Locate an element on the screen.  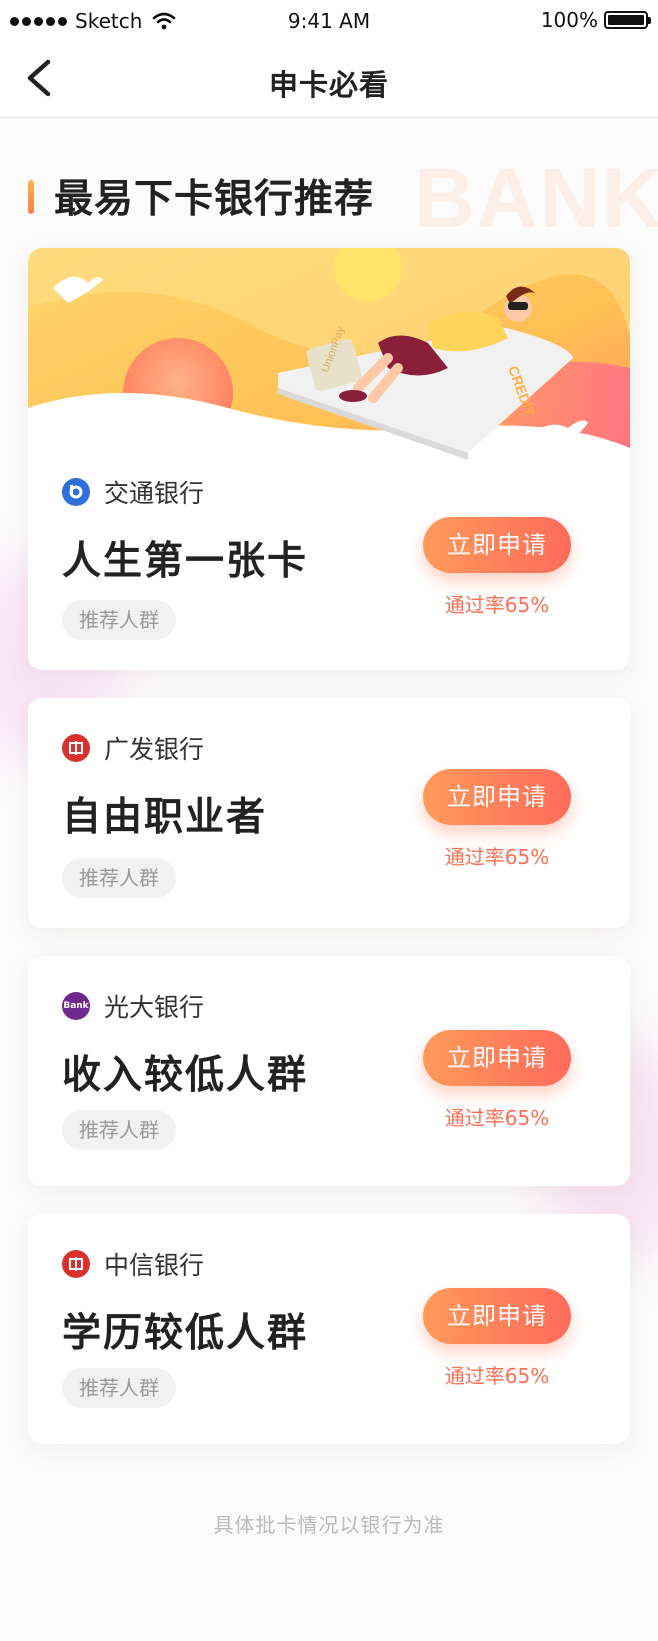
card-title: 人生第一张卡 is located at coordinates (185, 561).